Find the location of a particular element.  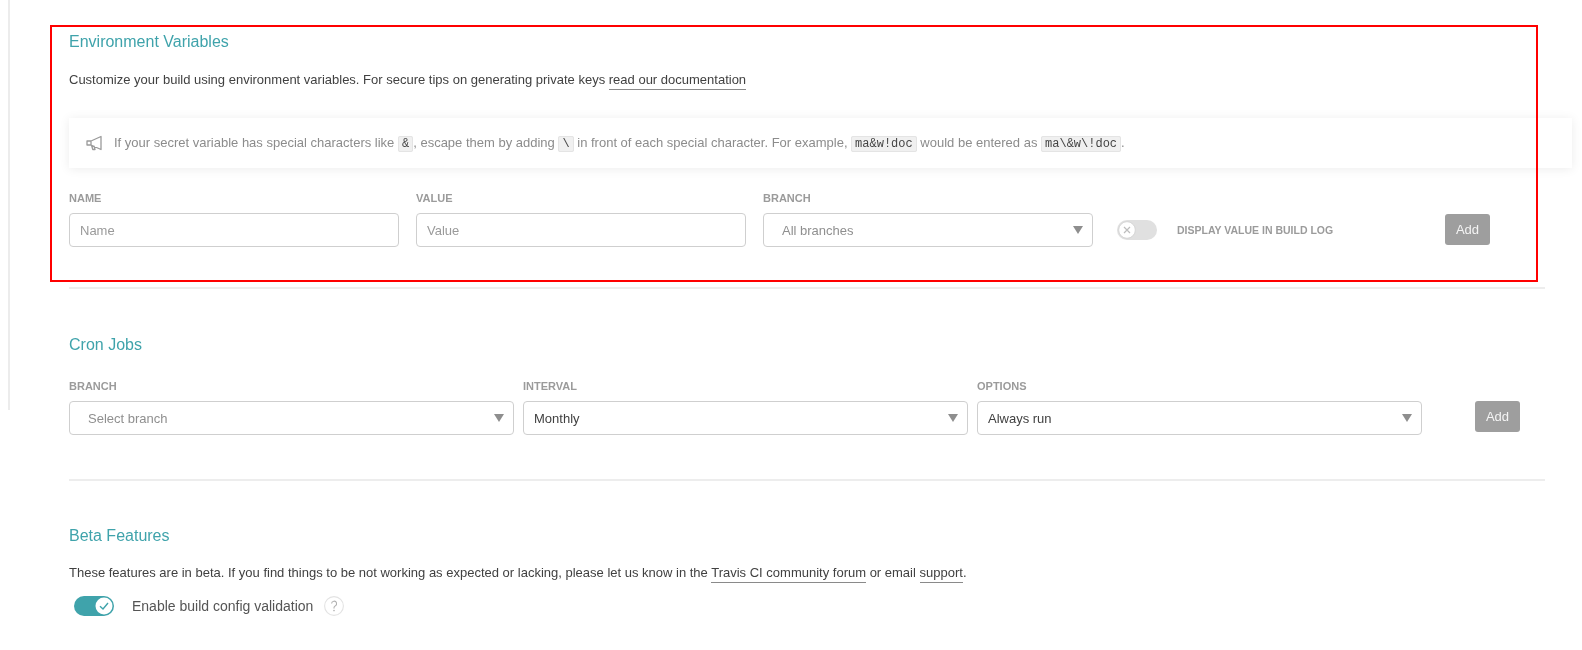

text-input: Value is located at coordinates (581, 230).